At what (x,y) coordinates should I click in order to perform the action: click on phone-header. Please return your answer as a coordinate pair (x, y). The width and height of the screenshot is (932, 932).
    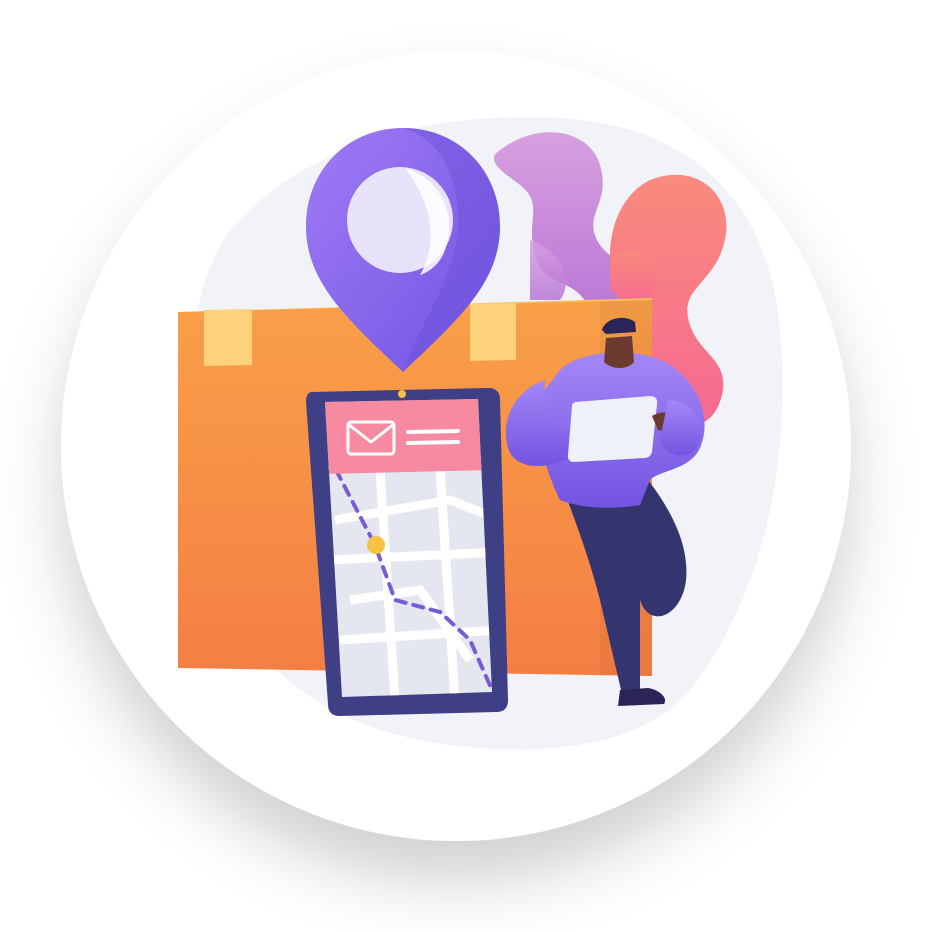
    Looking at the image, I should click on (408, 436).